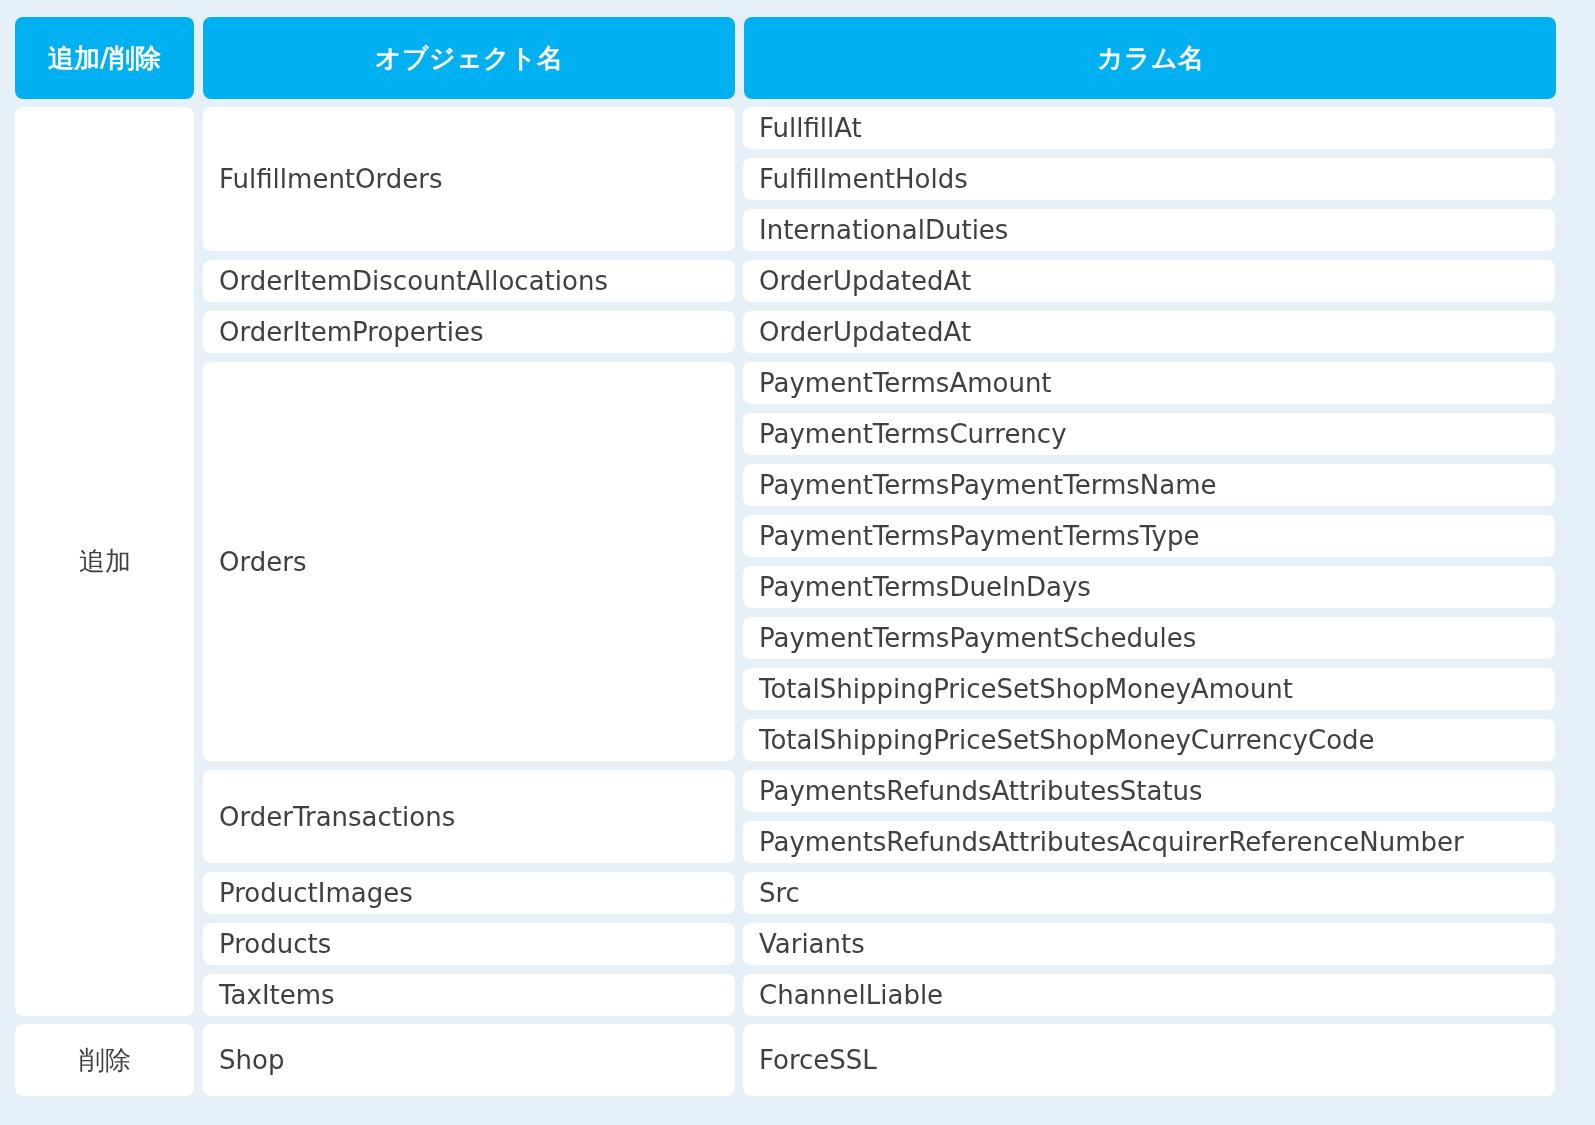 This screenshot has width=1595, height=1125. I want to click on table-cell: Shop, so click(469, 1060).